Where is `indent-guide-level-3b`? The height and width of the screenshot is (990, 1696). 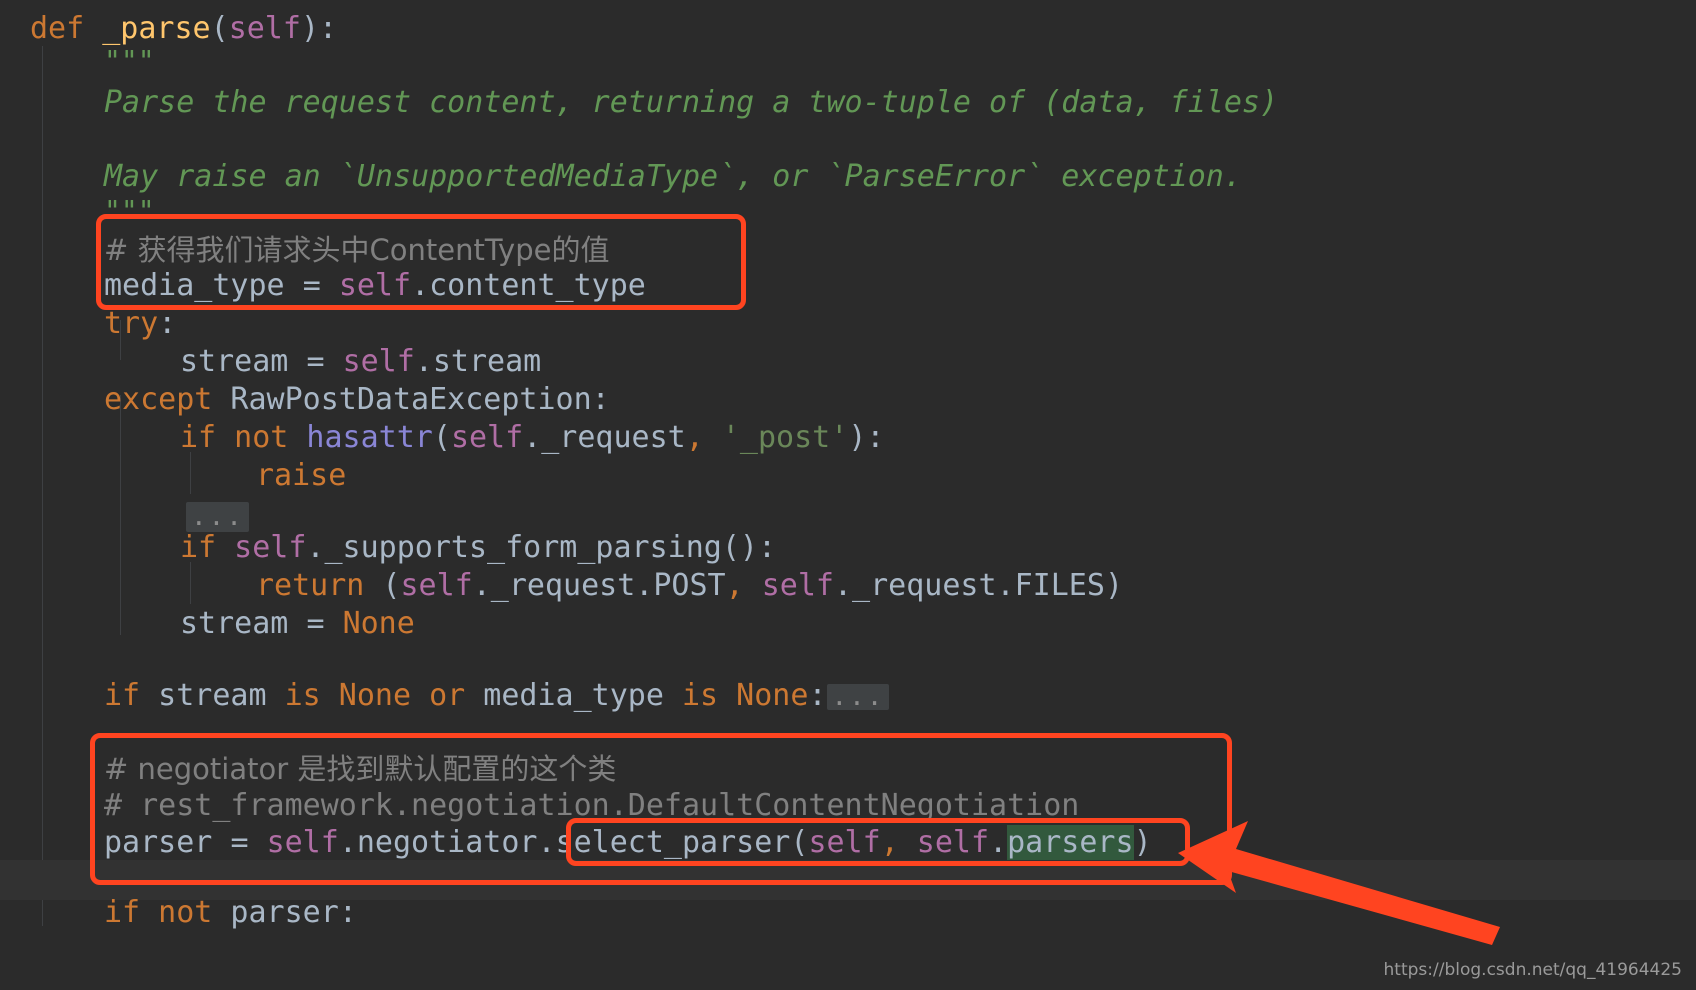
indent-guide-level-3b is located at coordinates (190, 583).